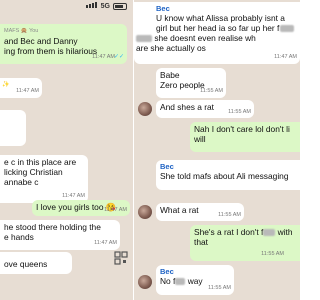  What do you see at coordinates (168, 281) in the screenshot?
I see `message-text-prefix: No f` at bounding box center [168, 281].